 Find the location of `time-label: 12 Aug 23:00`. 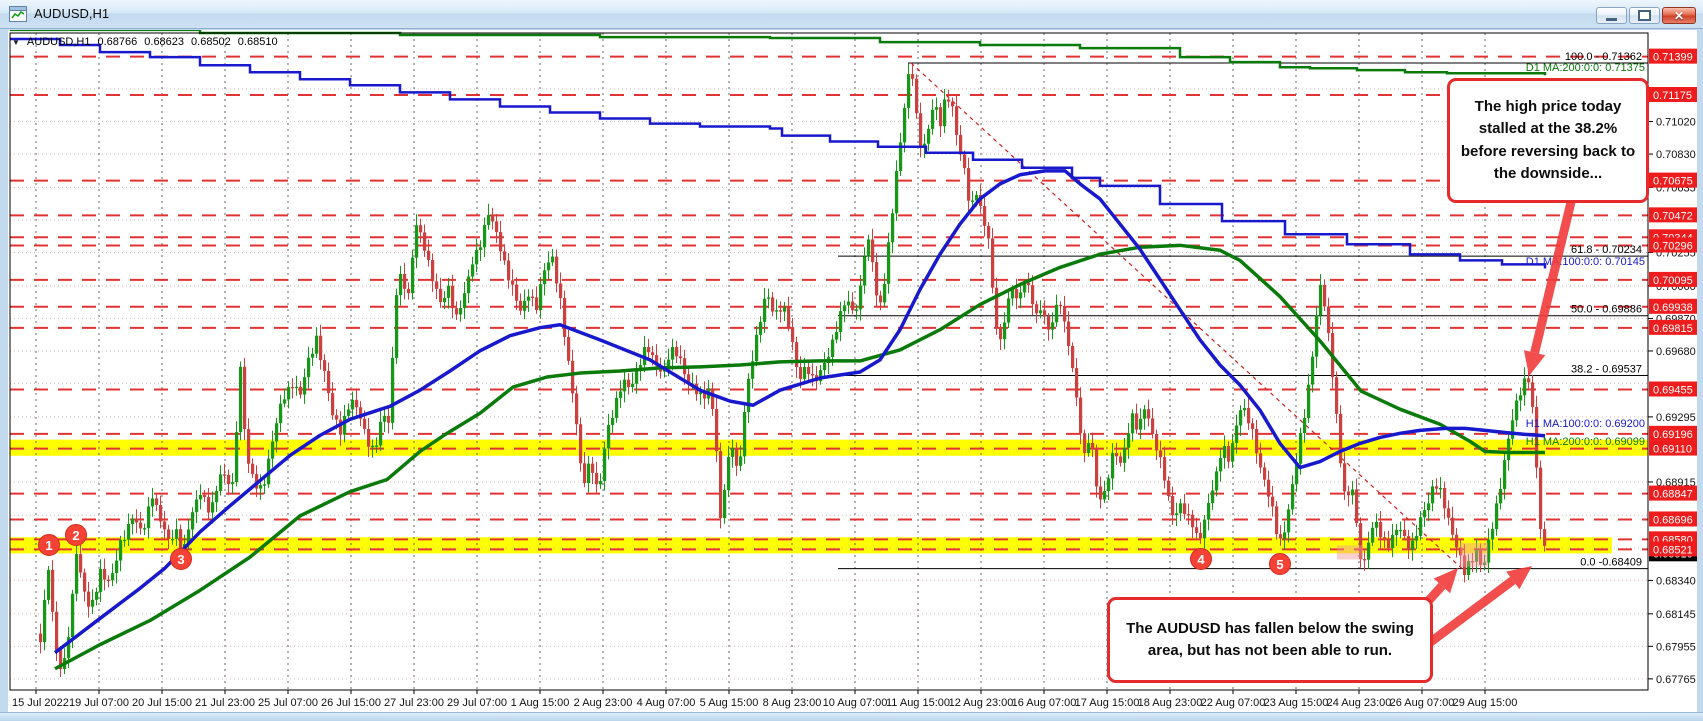

time-label: 12 Aug 23:00 is located at coordinates (981, 703).